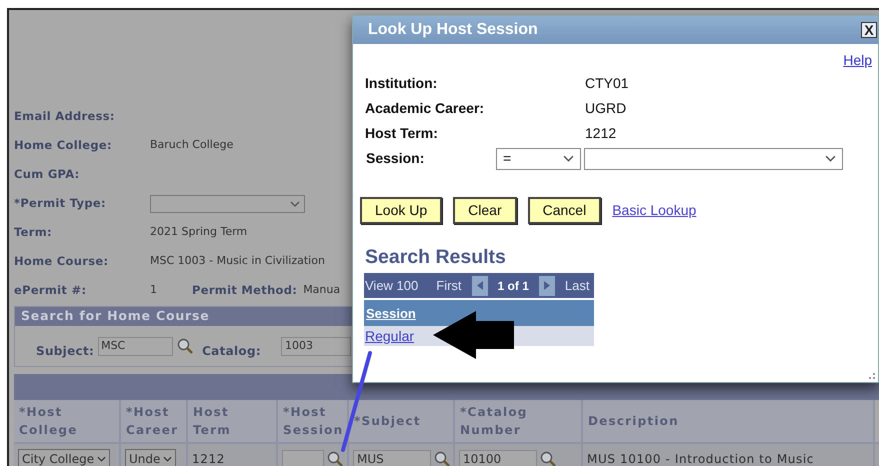  Describe the element at coordinates (49, 430) in the screenshot. I see `column-header-text: College` at that location.